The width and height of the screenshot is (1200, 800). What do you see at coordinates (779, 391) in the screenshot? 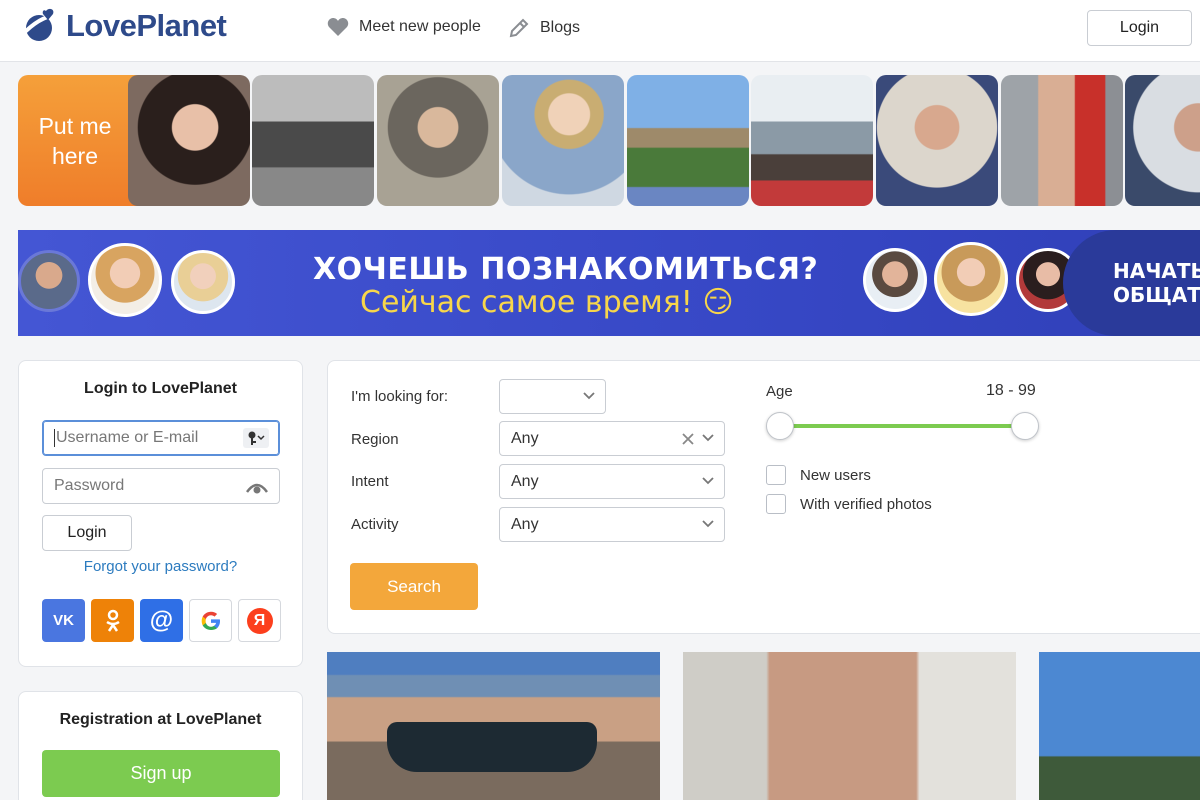
I see `age-label: Age` at bounding box center [779, 391].